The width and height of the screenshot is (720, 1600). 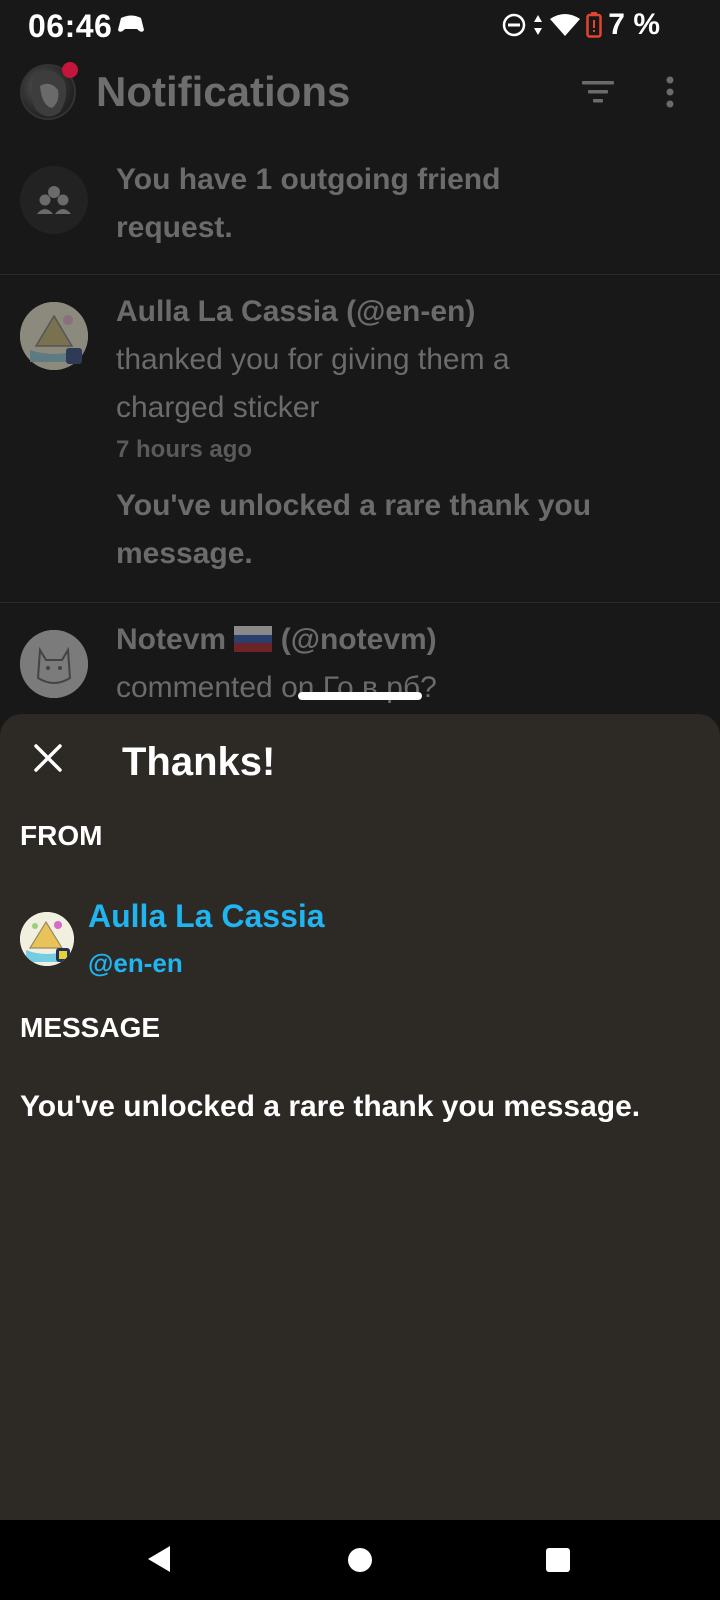 What do you see at coordinates (538, 25) in the screenshot?
I see `data-arrows-icon` at bounding box center [538, 25].